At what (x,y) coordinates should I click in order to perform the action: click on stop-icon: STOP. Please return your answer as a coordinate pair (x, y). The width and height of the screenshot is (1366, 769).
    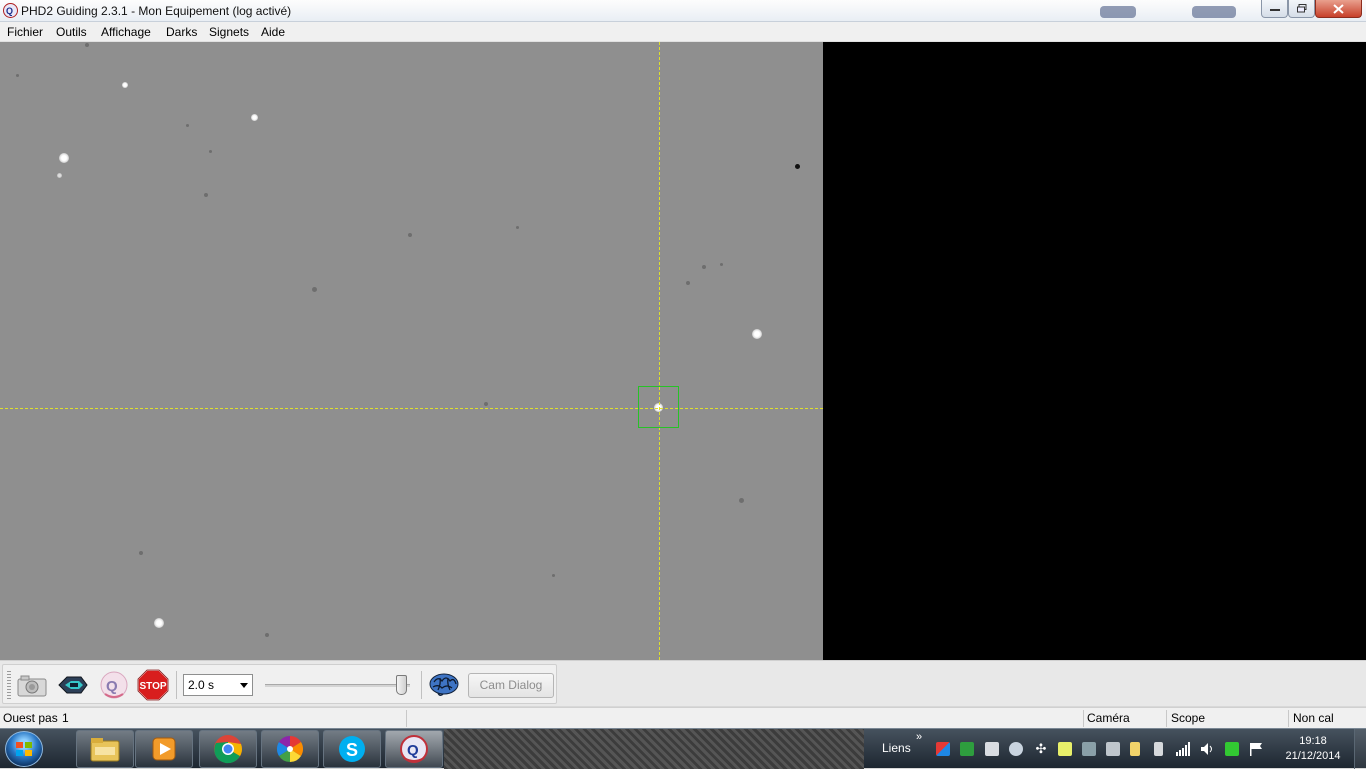
    Looking at the image, I should click on (153, 685).